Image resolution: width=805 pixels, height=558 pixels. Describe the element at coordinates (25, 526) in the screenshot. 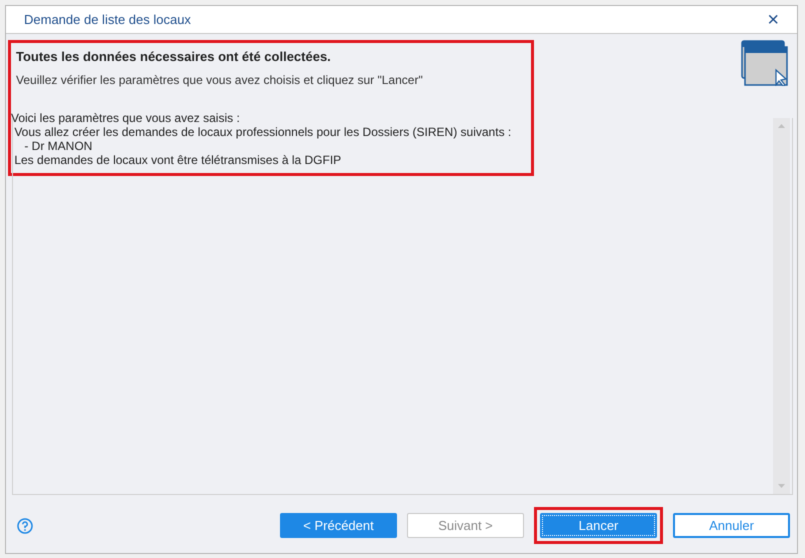

I see `help-icon` at that location.